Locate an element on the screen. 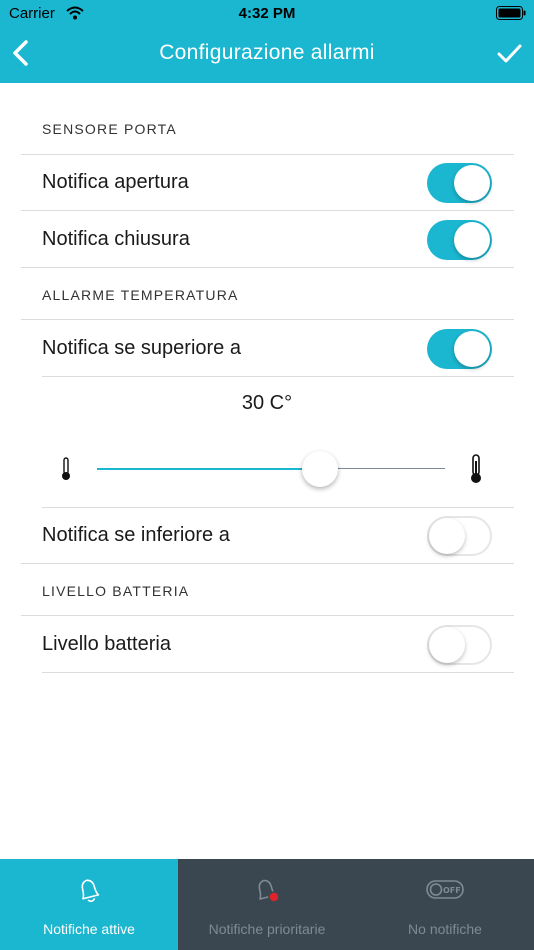 This screenshot has width=534, height=950. thermometer-low-icon is located at coordinates (66, 468).